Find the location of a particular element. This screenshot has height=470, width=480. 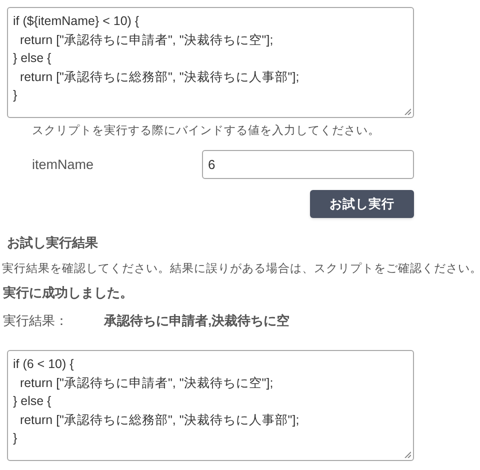

binding-input: 6 is located at coordinates (308, 165).